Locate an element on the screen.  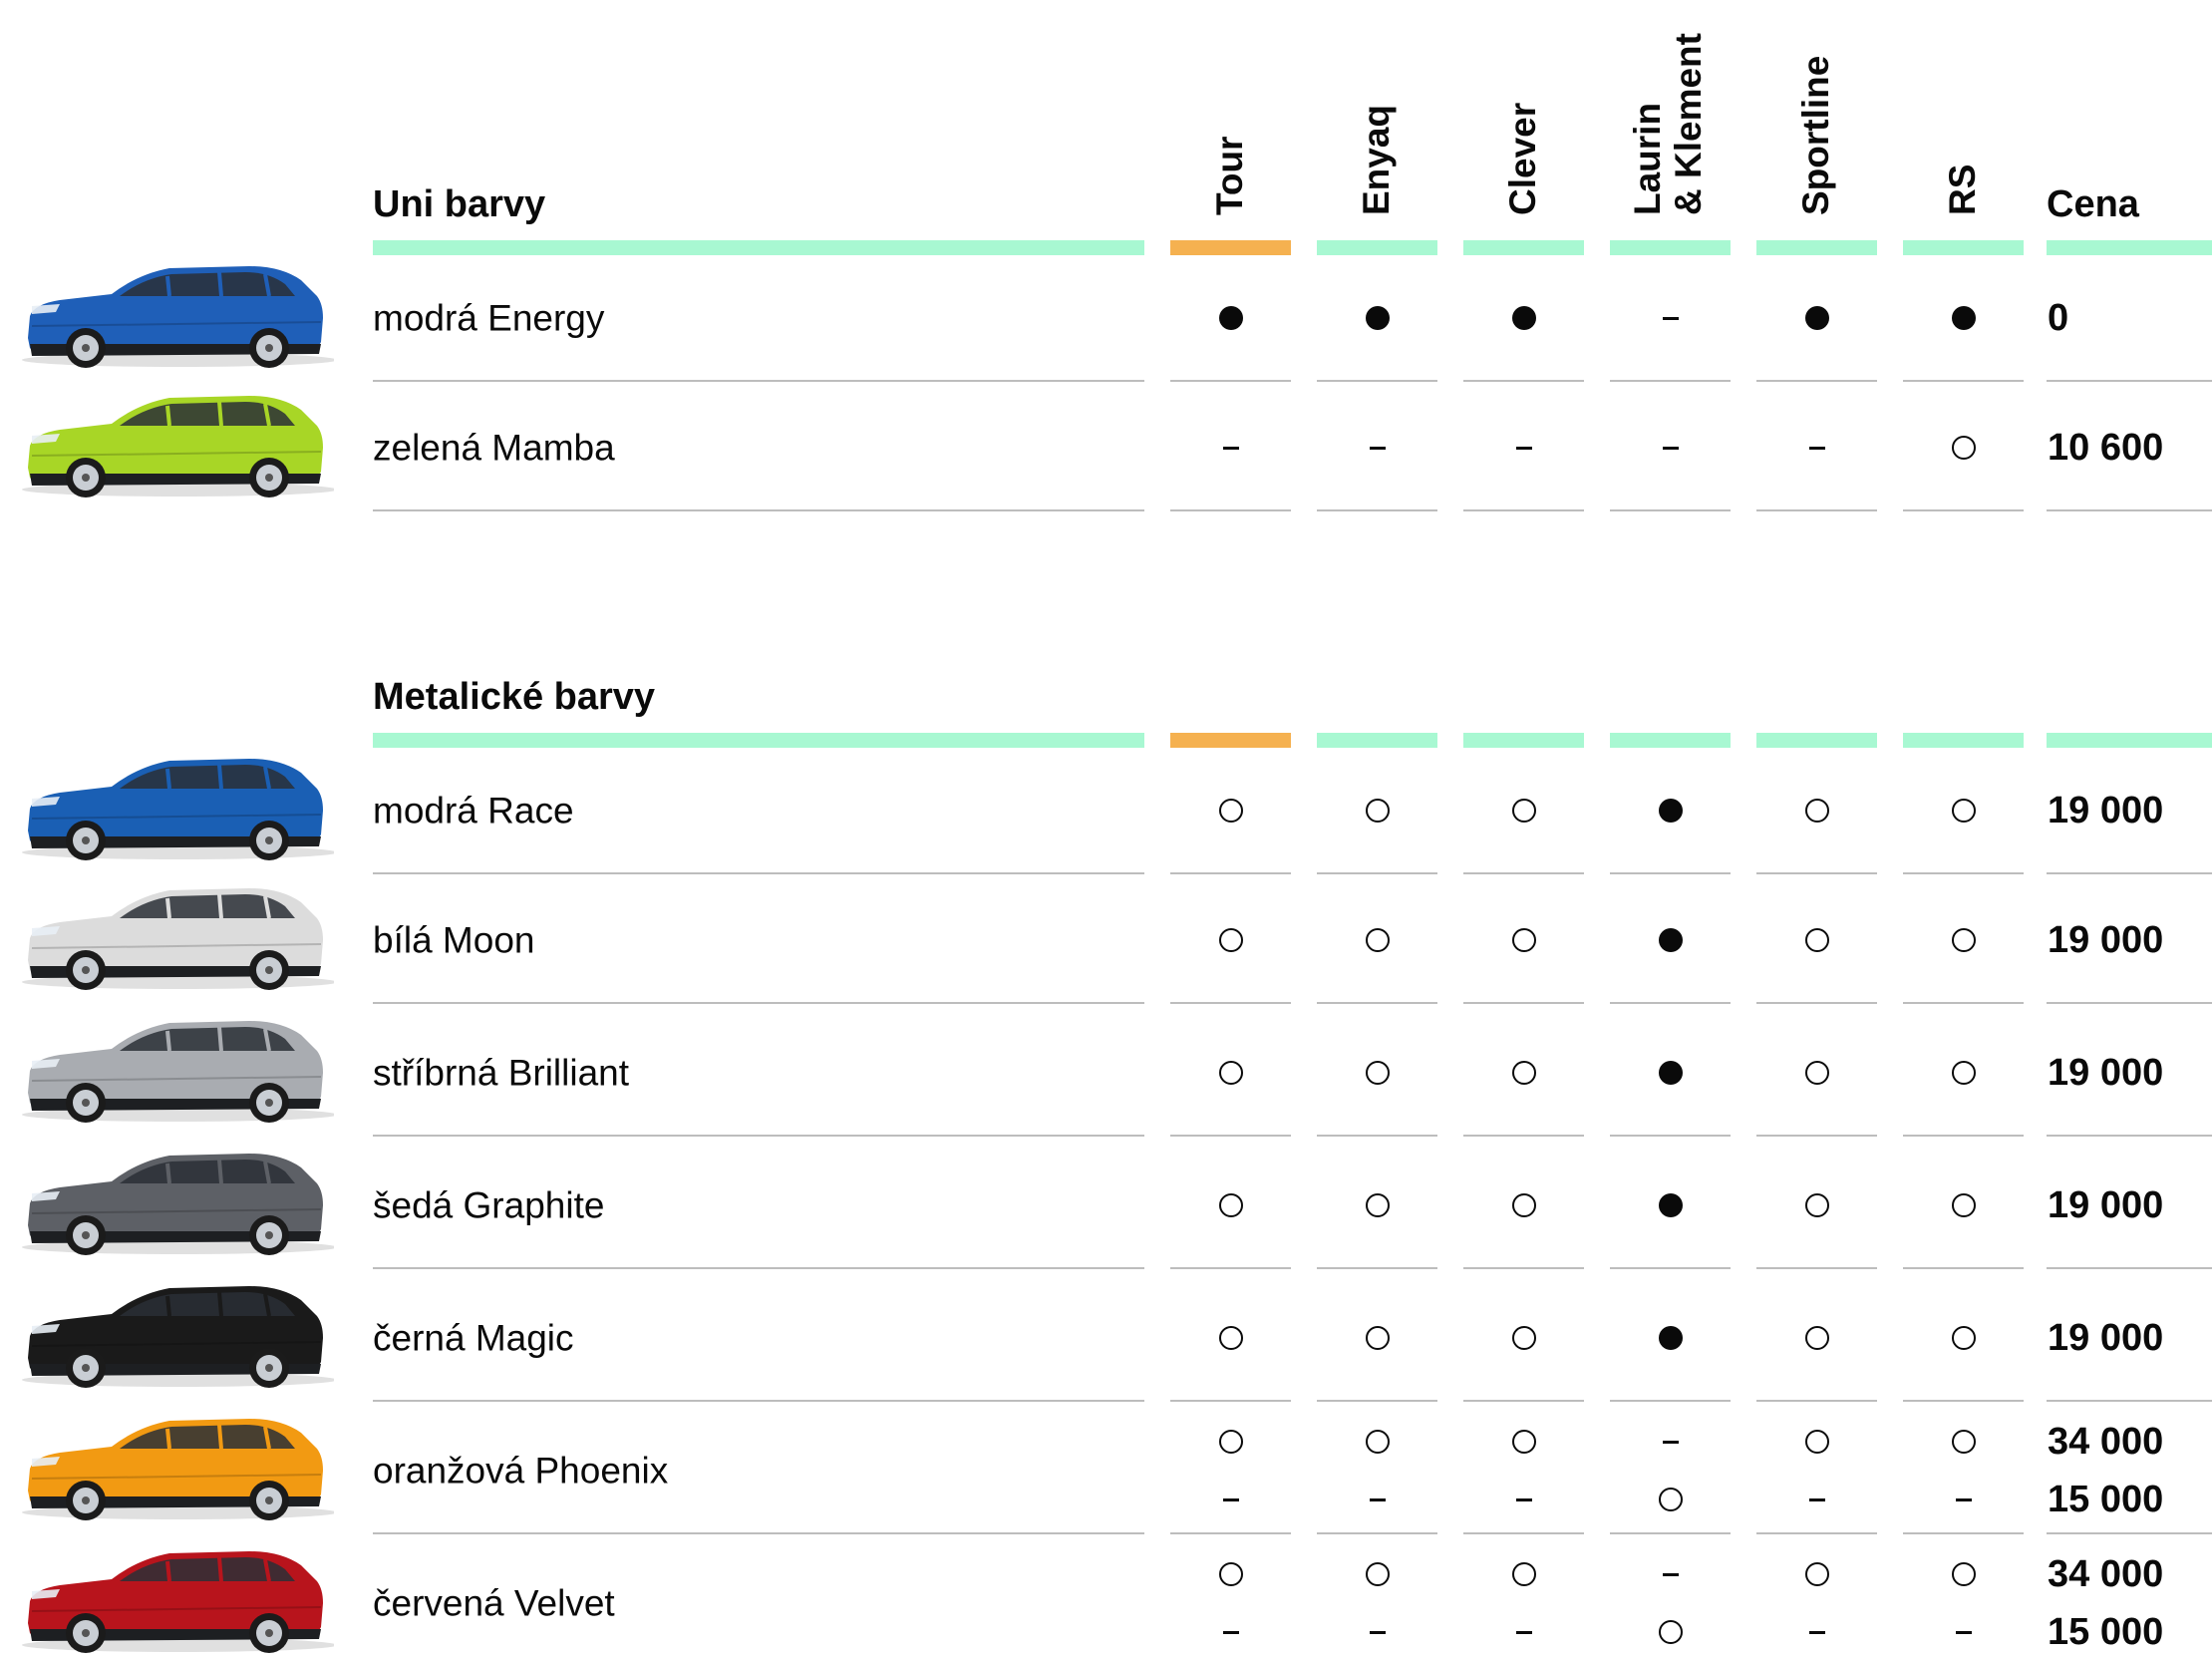
color-name: oranžová Phoenix is located at coordinates (521, 1471).